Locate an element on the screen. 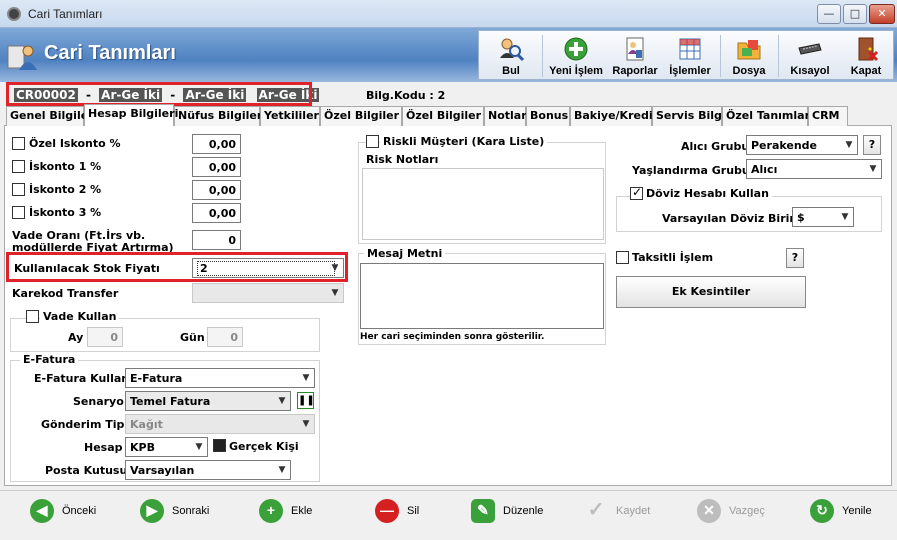  toolbar-dosya-button: Dosya is located at coordinates (749, 56).